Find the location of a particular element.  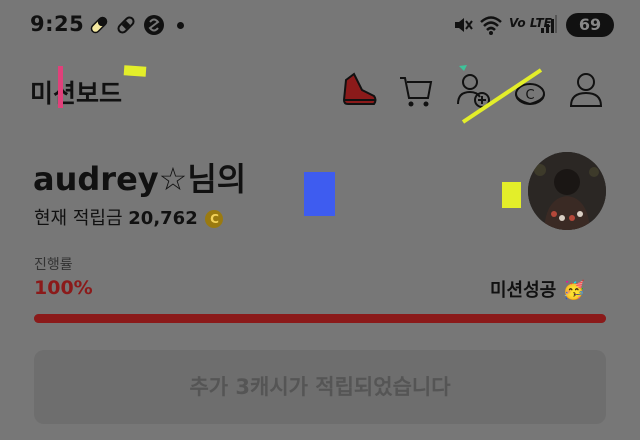

progress-fill is located at coordinates (320, 318).